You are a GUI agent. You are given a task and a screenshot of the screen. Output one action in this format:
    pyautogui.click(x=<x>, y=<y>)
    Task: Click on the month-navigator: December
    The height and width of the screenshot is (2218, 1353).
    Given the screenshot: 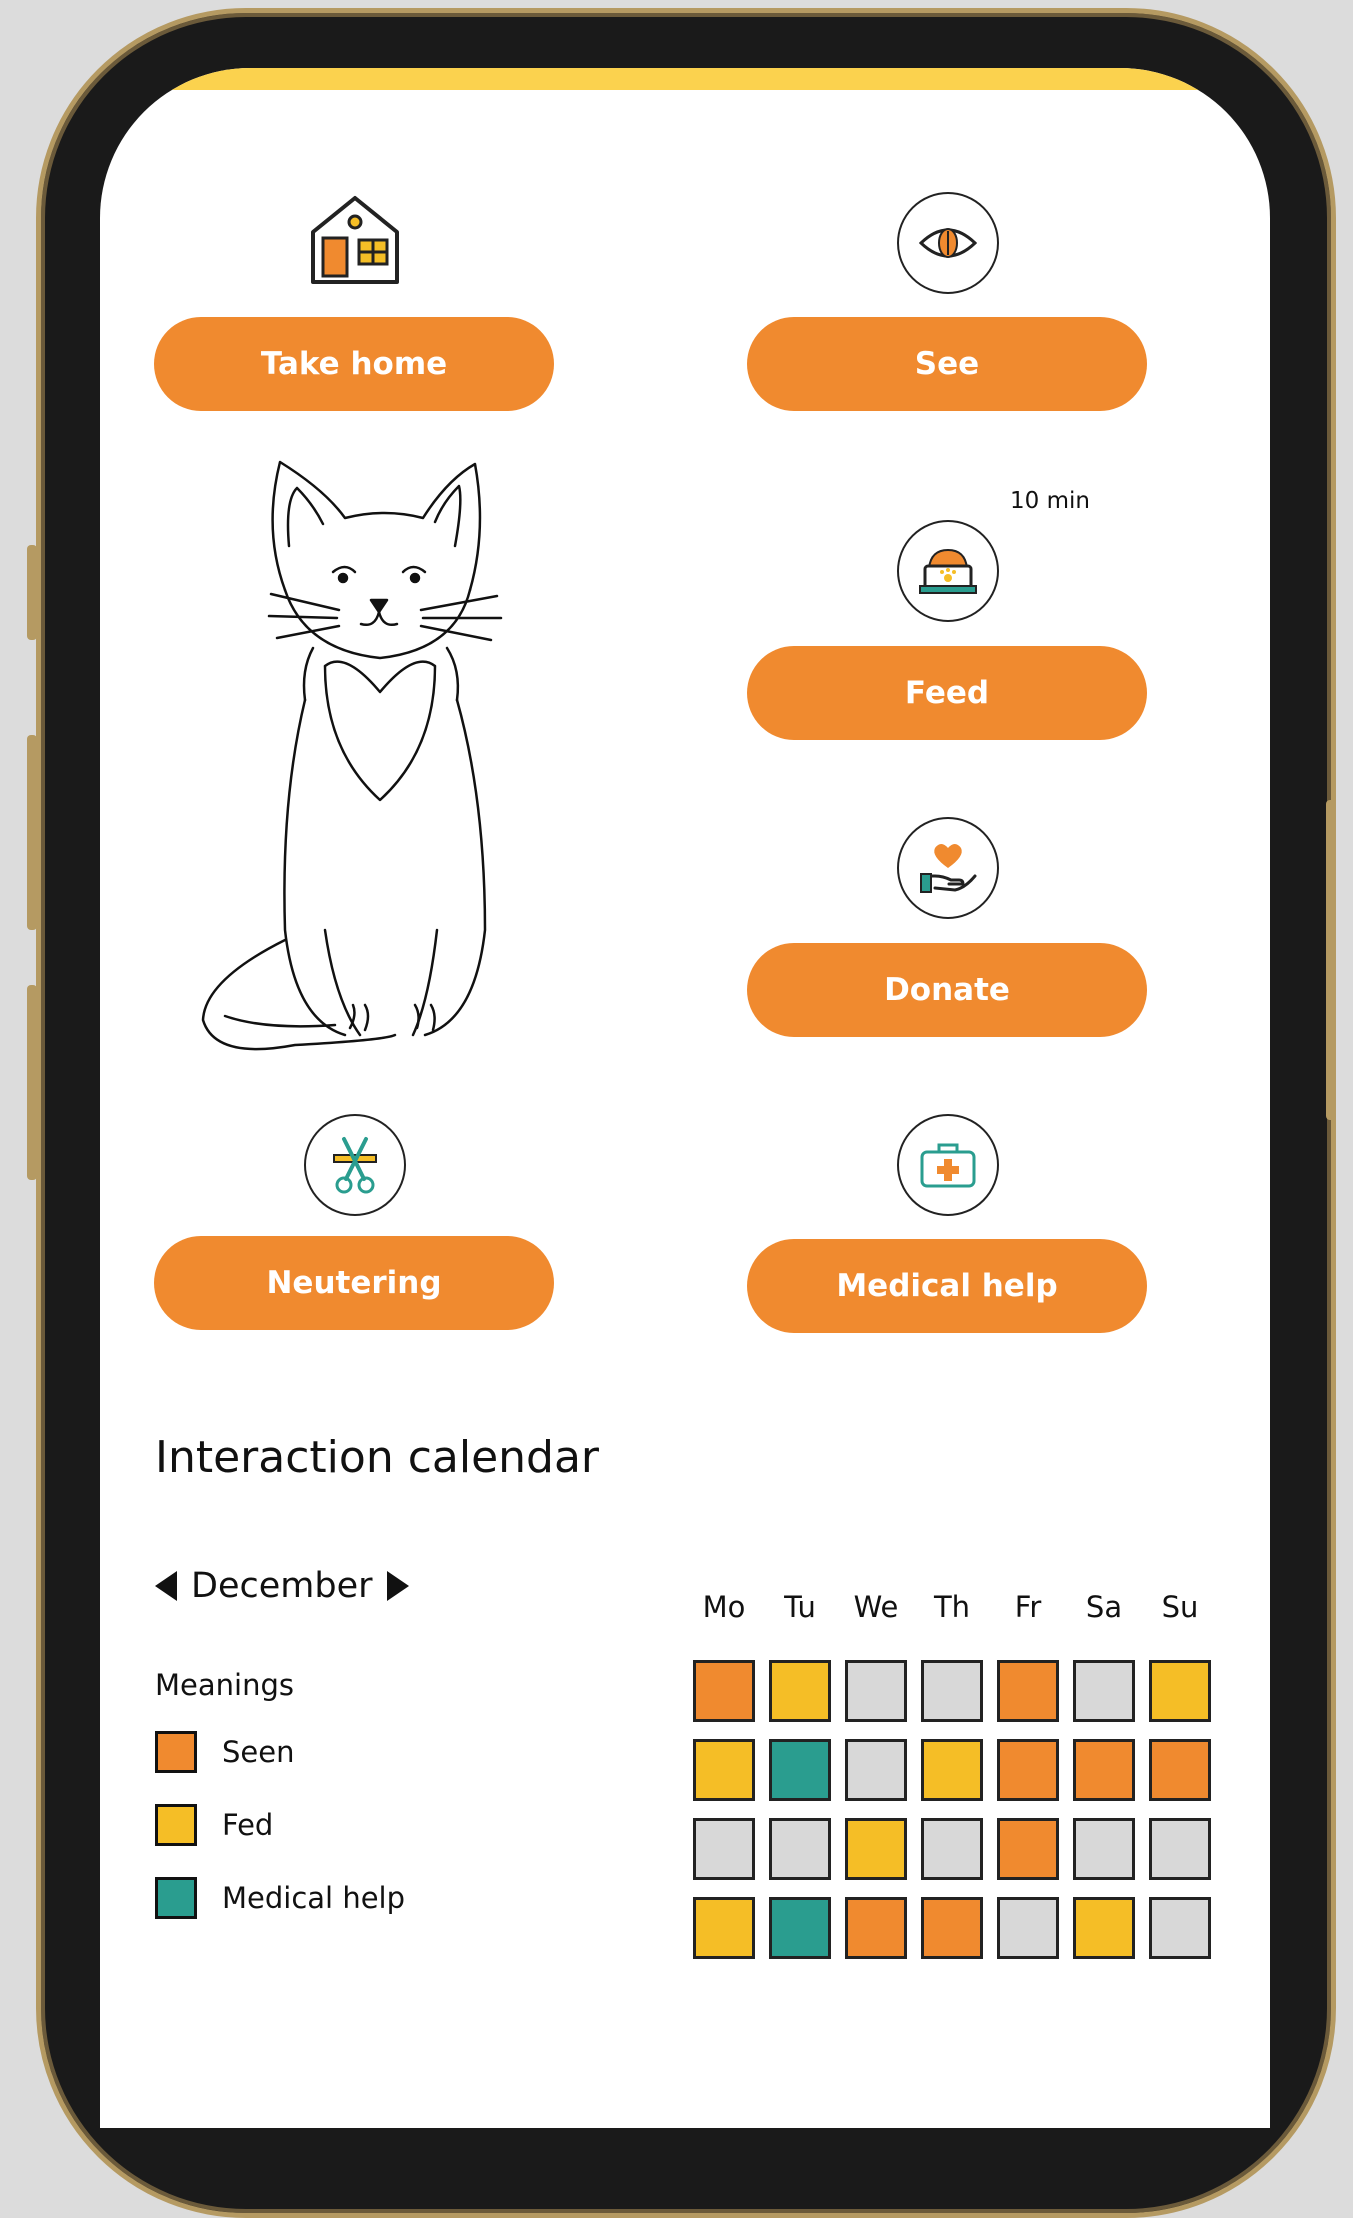 What is the action you would take?
    pyautogui.click(x=282, y=1586)
    